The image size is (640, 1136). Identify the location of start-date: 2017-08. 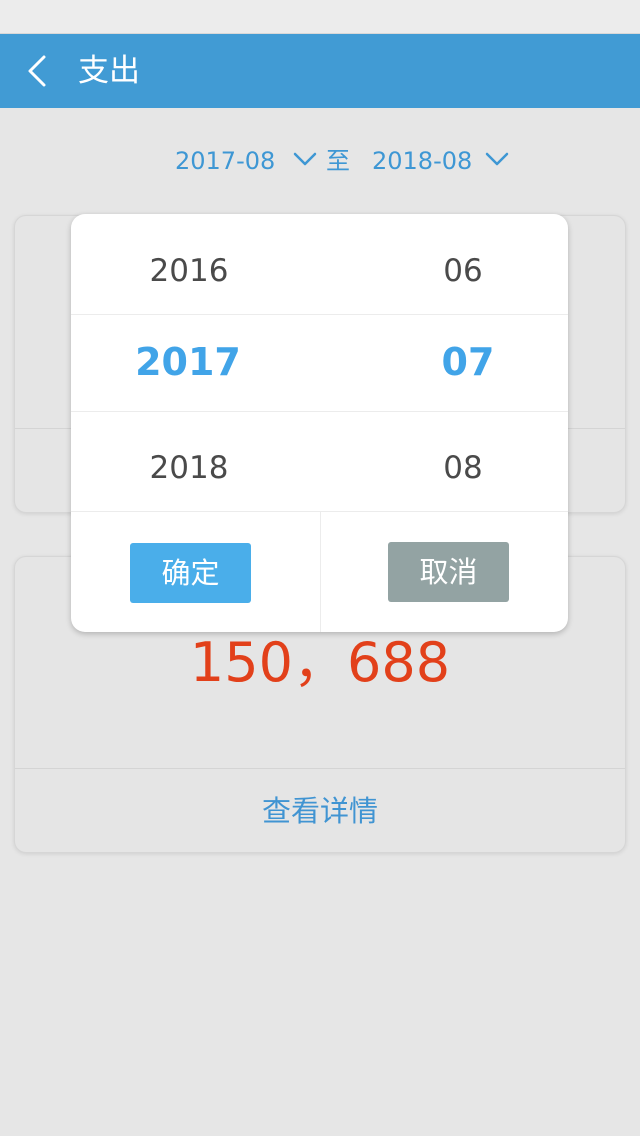
(225, 161).